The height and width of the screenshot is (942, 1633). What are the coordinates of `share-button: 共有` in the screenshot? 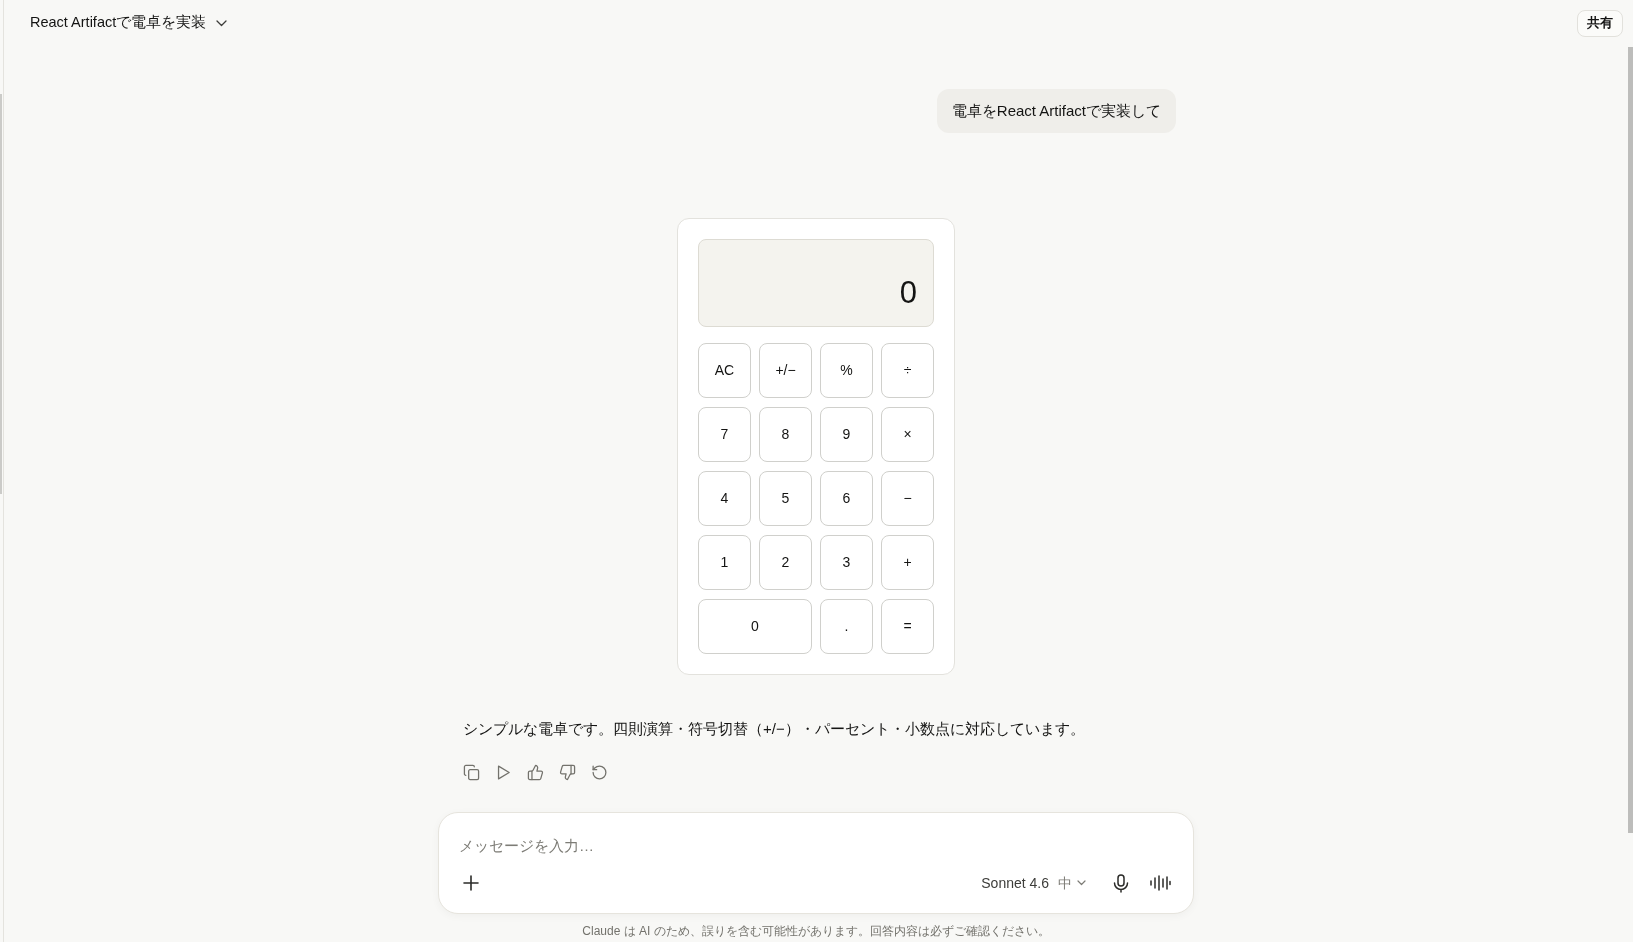 It's located at (1600, 23).